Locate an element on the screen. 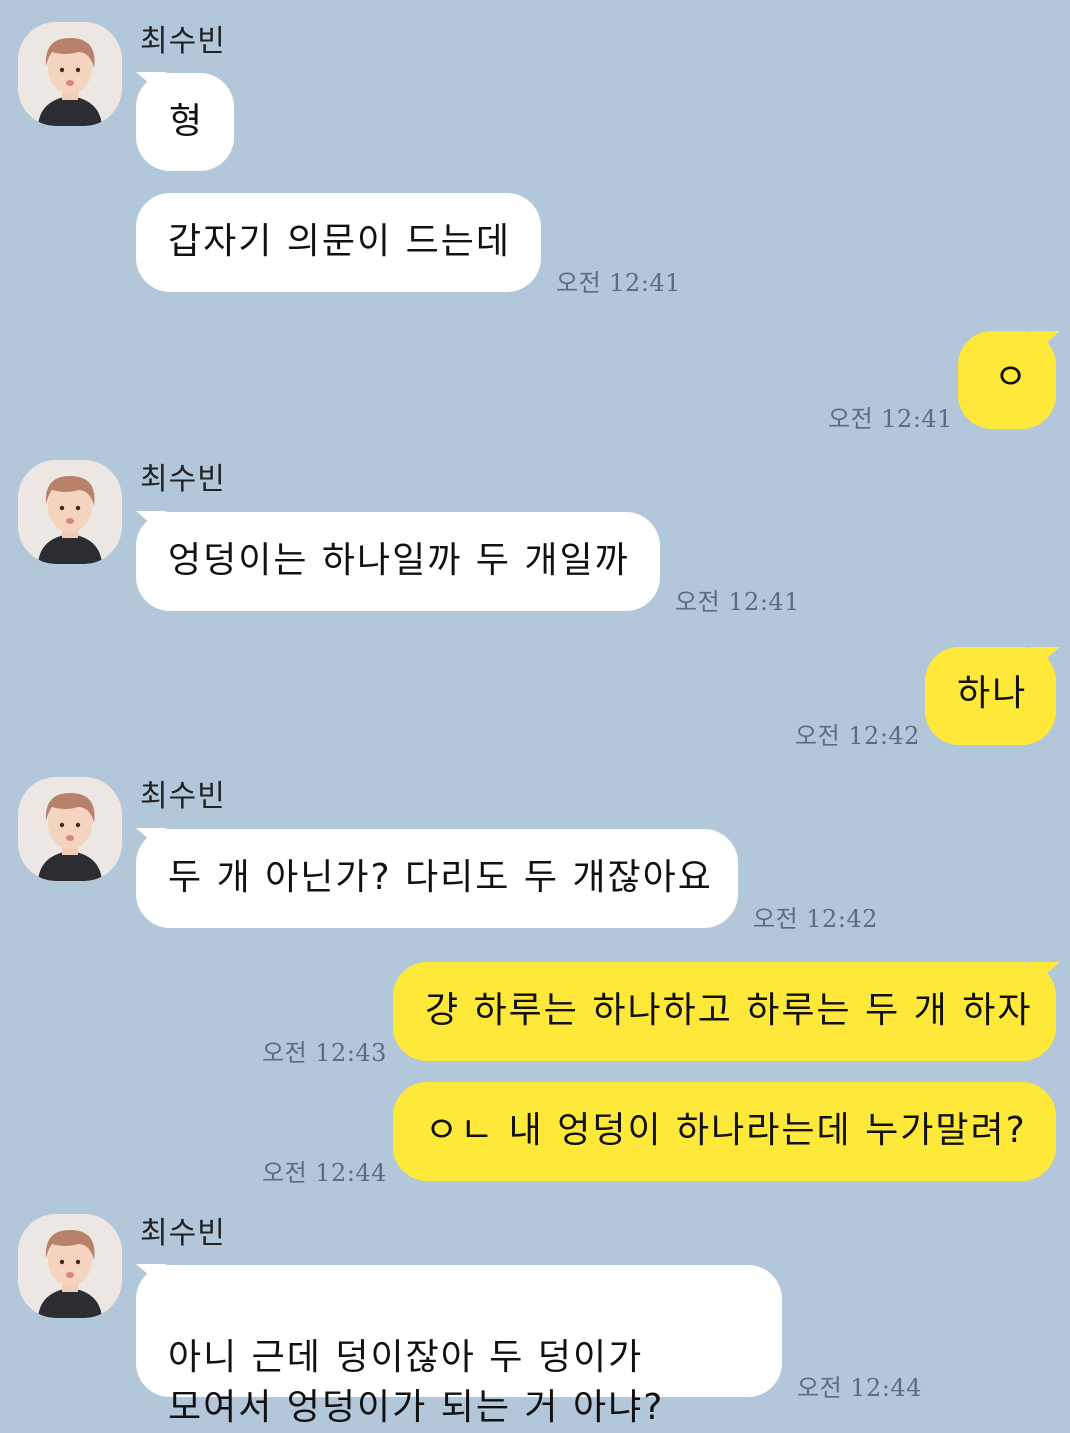  incoming-message: 아니 근데 덩이잖아 두 덩이가 모여서 엉덩이가 되는 거 아냐? is located at coordinates (459, 1346).